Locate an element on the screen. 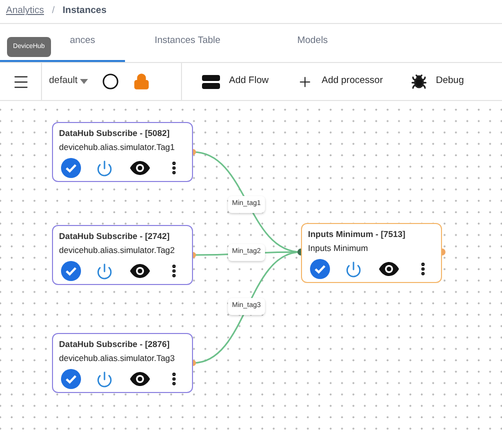 The image size is (502, 436). breadcrumb-link: Analytics is located at coordinates (25, 11).